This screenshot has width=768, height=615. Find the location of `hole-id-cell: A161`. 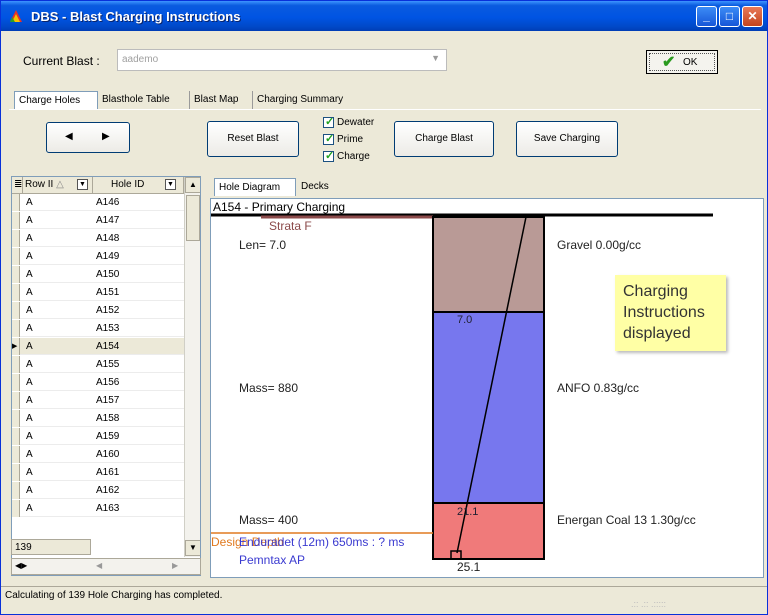

hole-id-cell: A161 is located at coordinates (108, 472).